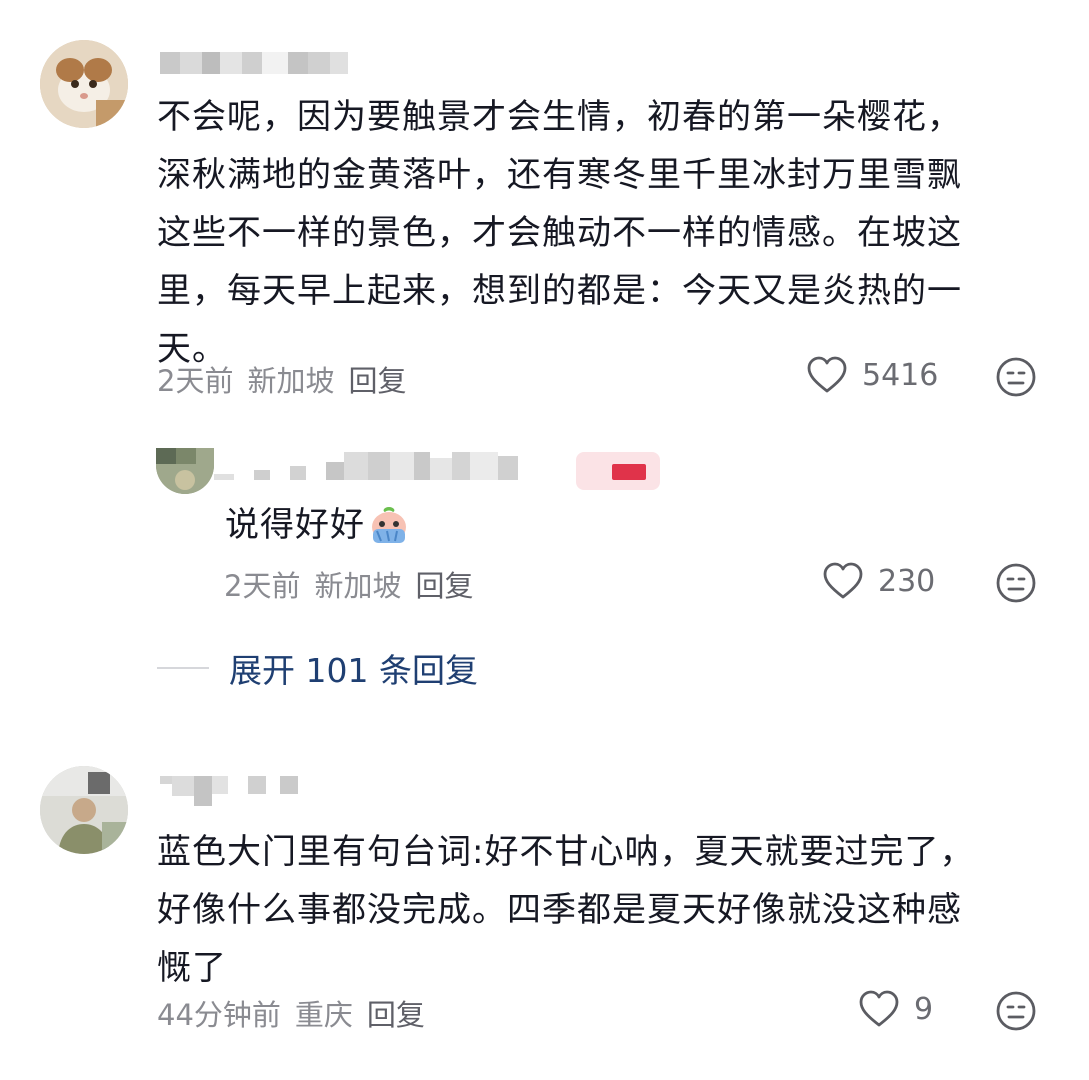  I want to click on like-button: 5416, so click(872, 375).